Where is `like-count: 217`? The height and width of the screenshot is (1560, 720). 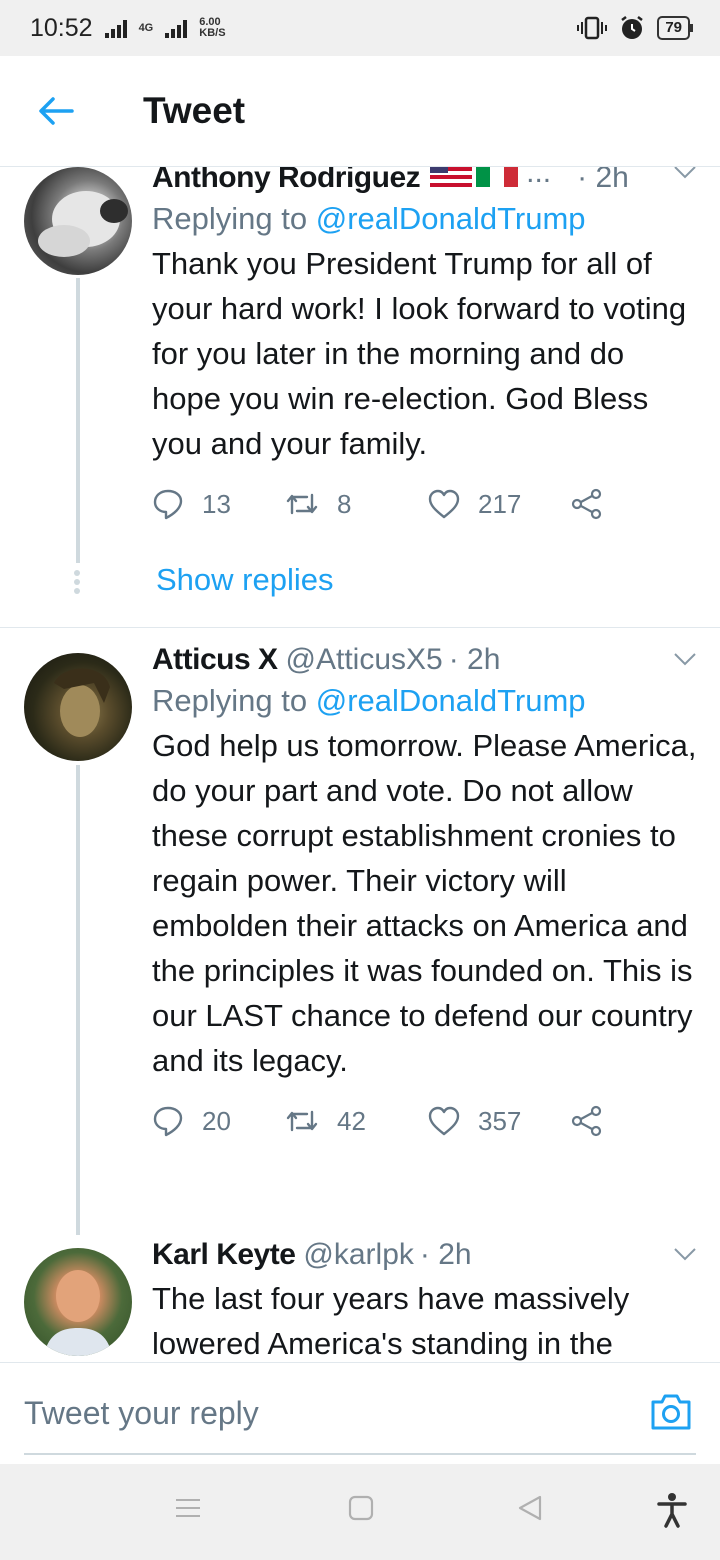 like-count: 217 is located at coordinates (500, 503).